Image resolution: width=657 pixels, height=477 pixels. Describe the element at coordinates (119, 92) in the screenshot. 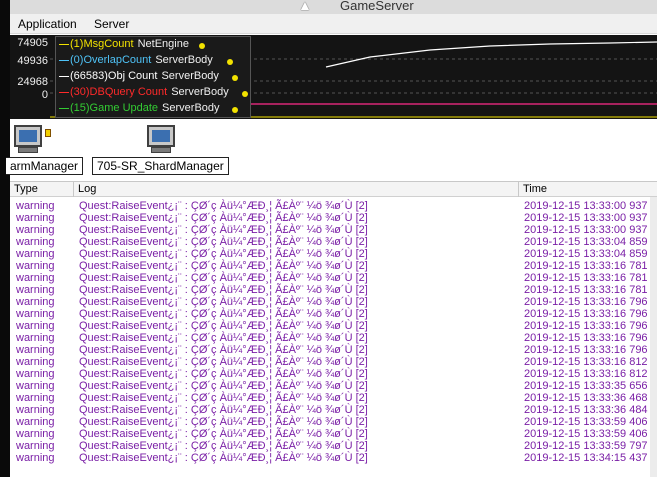

I see `legend-label: (30)DBQuery Count` at that location.